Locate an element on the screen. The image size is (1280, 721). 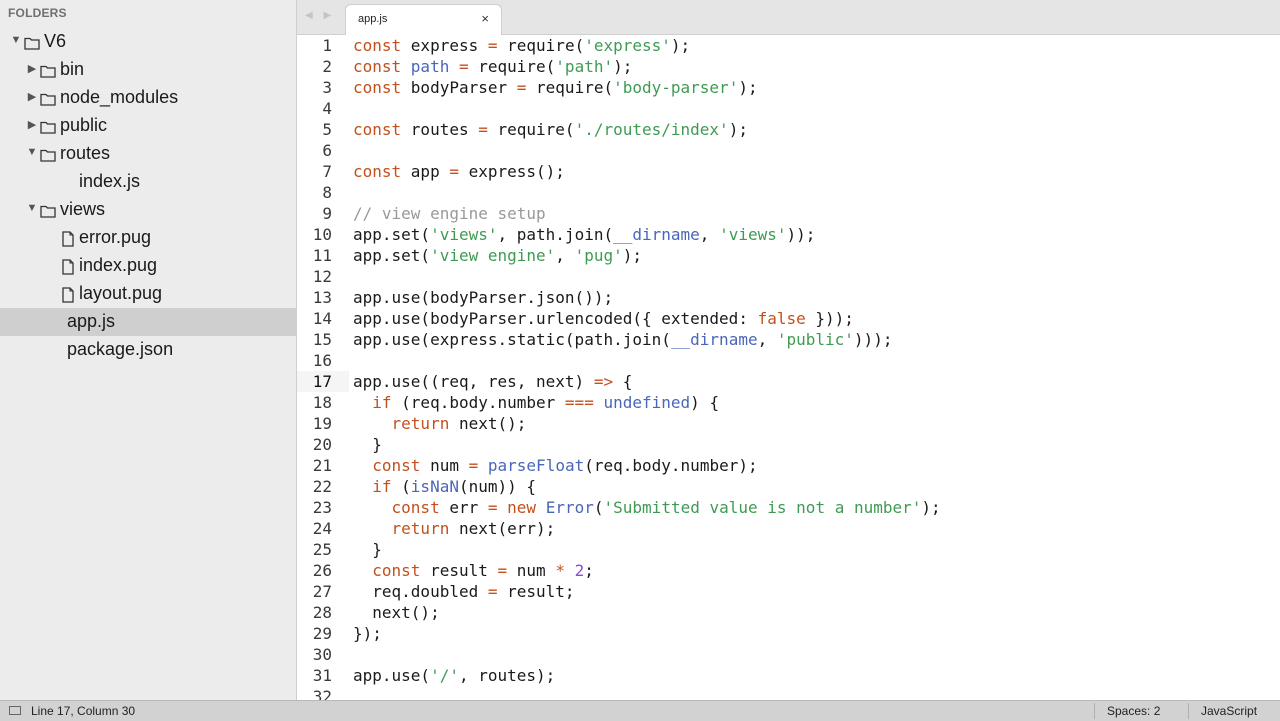
sidebar-item-label: bin is located at coordinates (72, 69).